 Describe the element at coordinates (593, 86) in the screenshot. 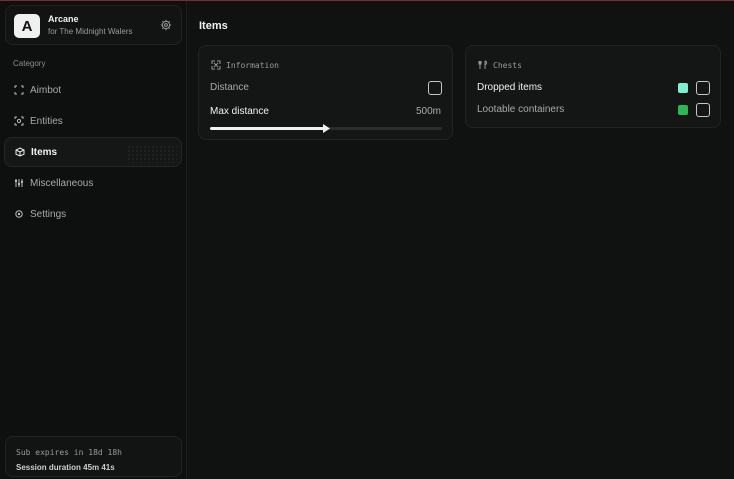

I see `chests-card: Chests Dropped items Lootable containers` at that location.